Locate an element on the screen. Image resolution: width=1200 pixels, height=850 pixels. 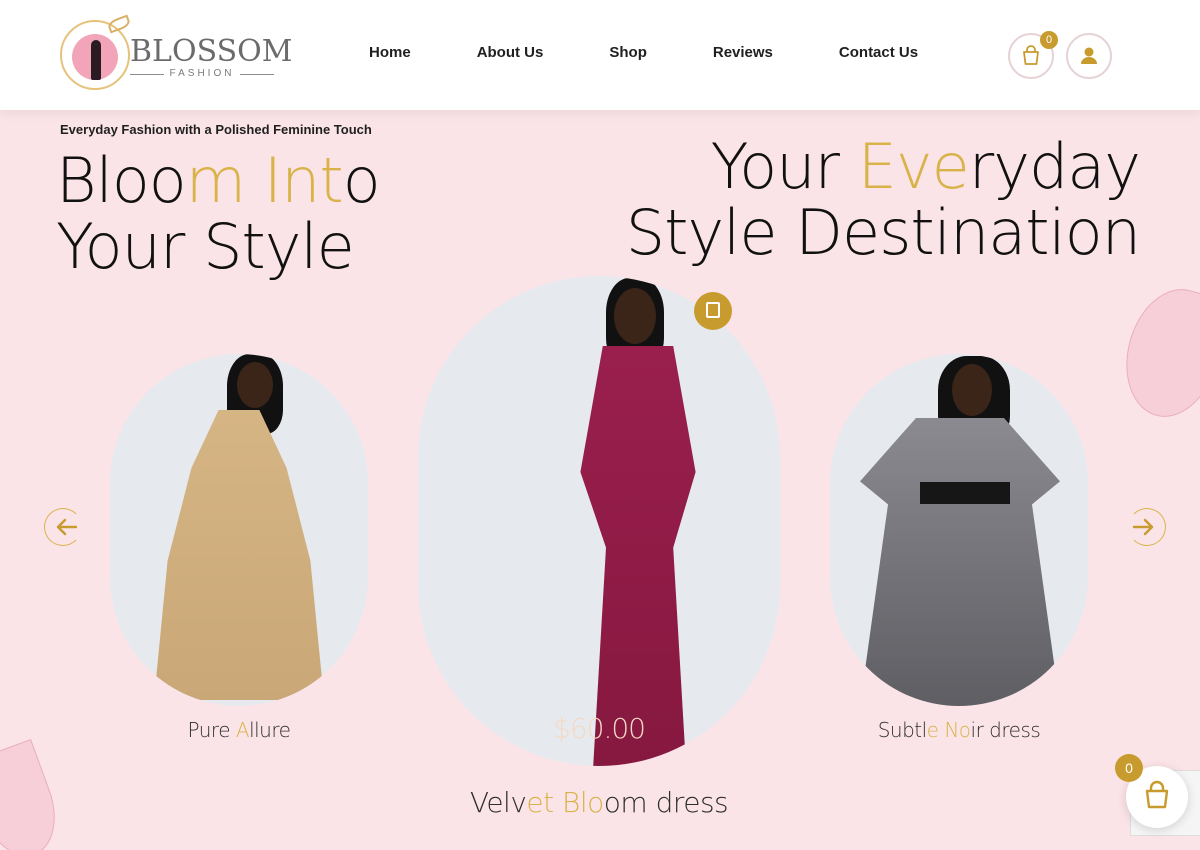
logo-emblem is located at coordinates (96, 52).